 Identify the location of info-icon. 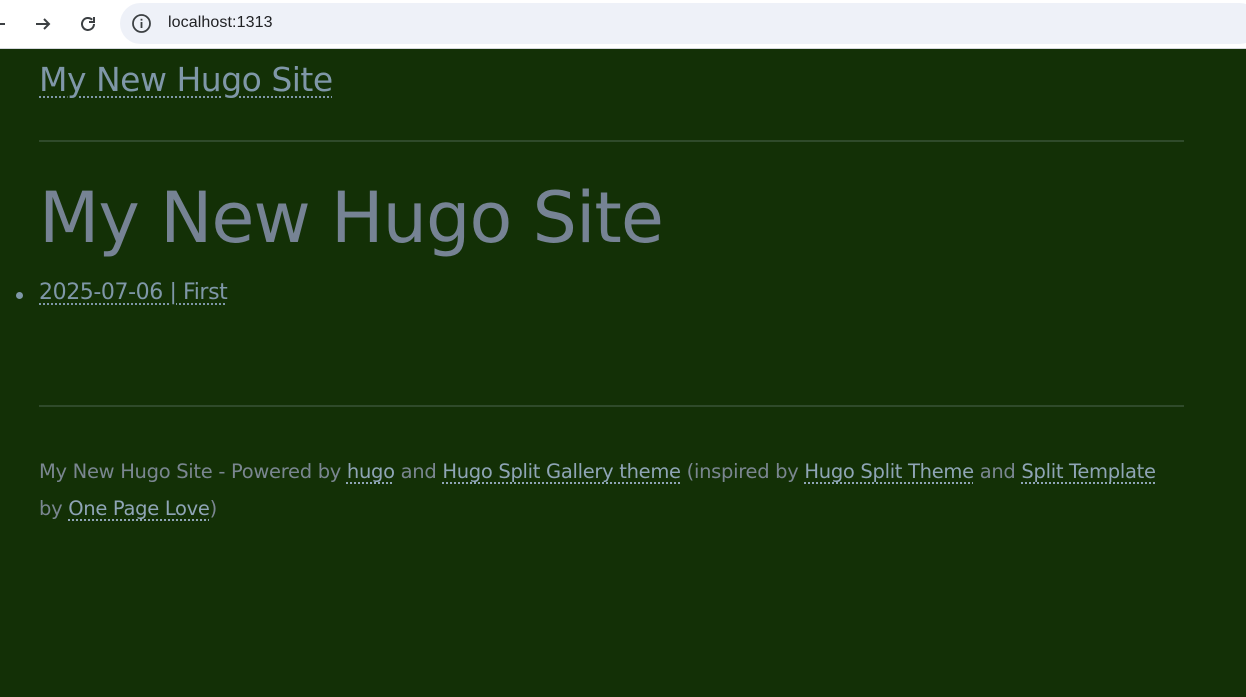
(141, 23).